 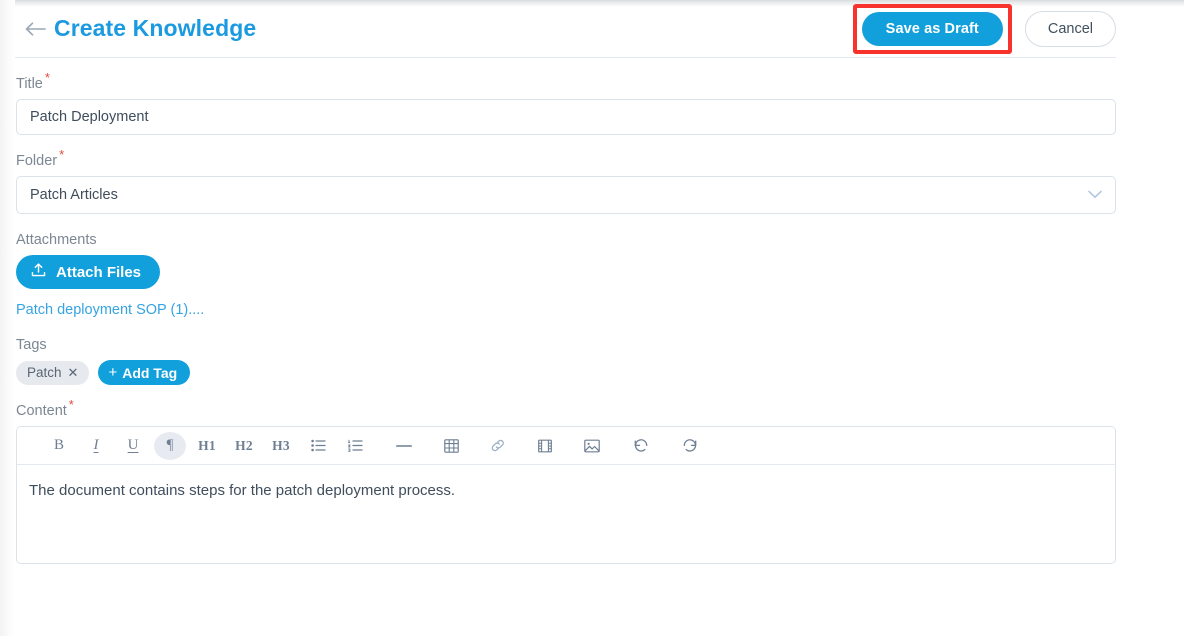 I want to click on table-icon, so click(x=451, y=446).